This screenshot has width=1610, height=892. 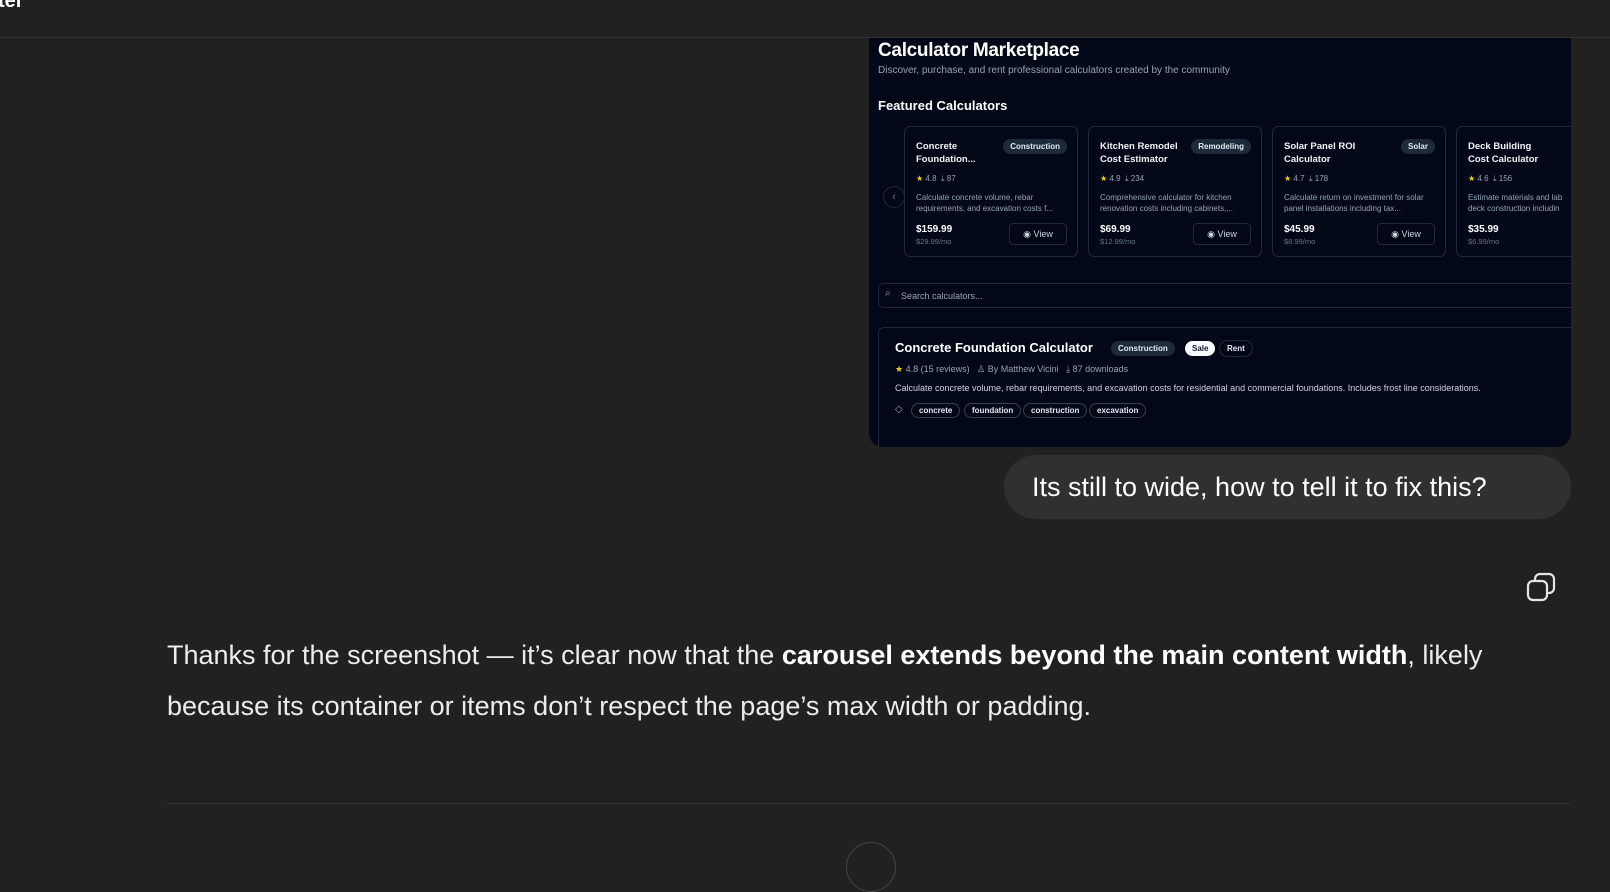 What do you see at coordinates (899, 409) in the screenshot?
I see `tag-icon: ◇` at bounding box center [899, 409].